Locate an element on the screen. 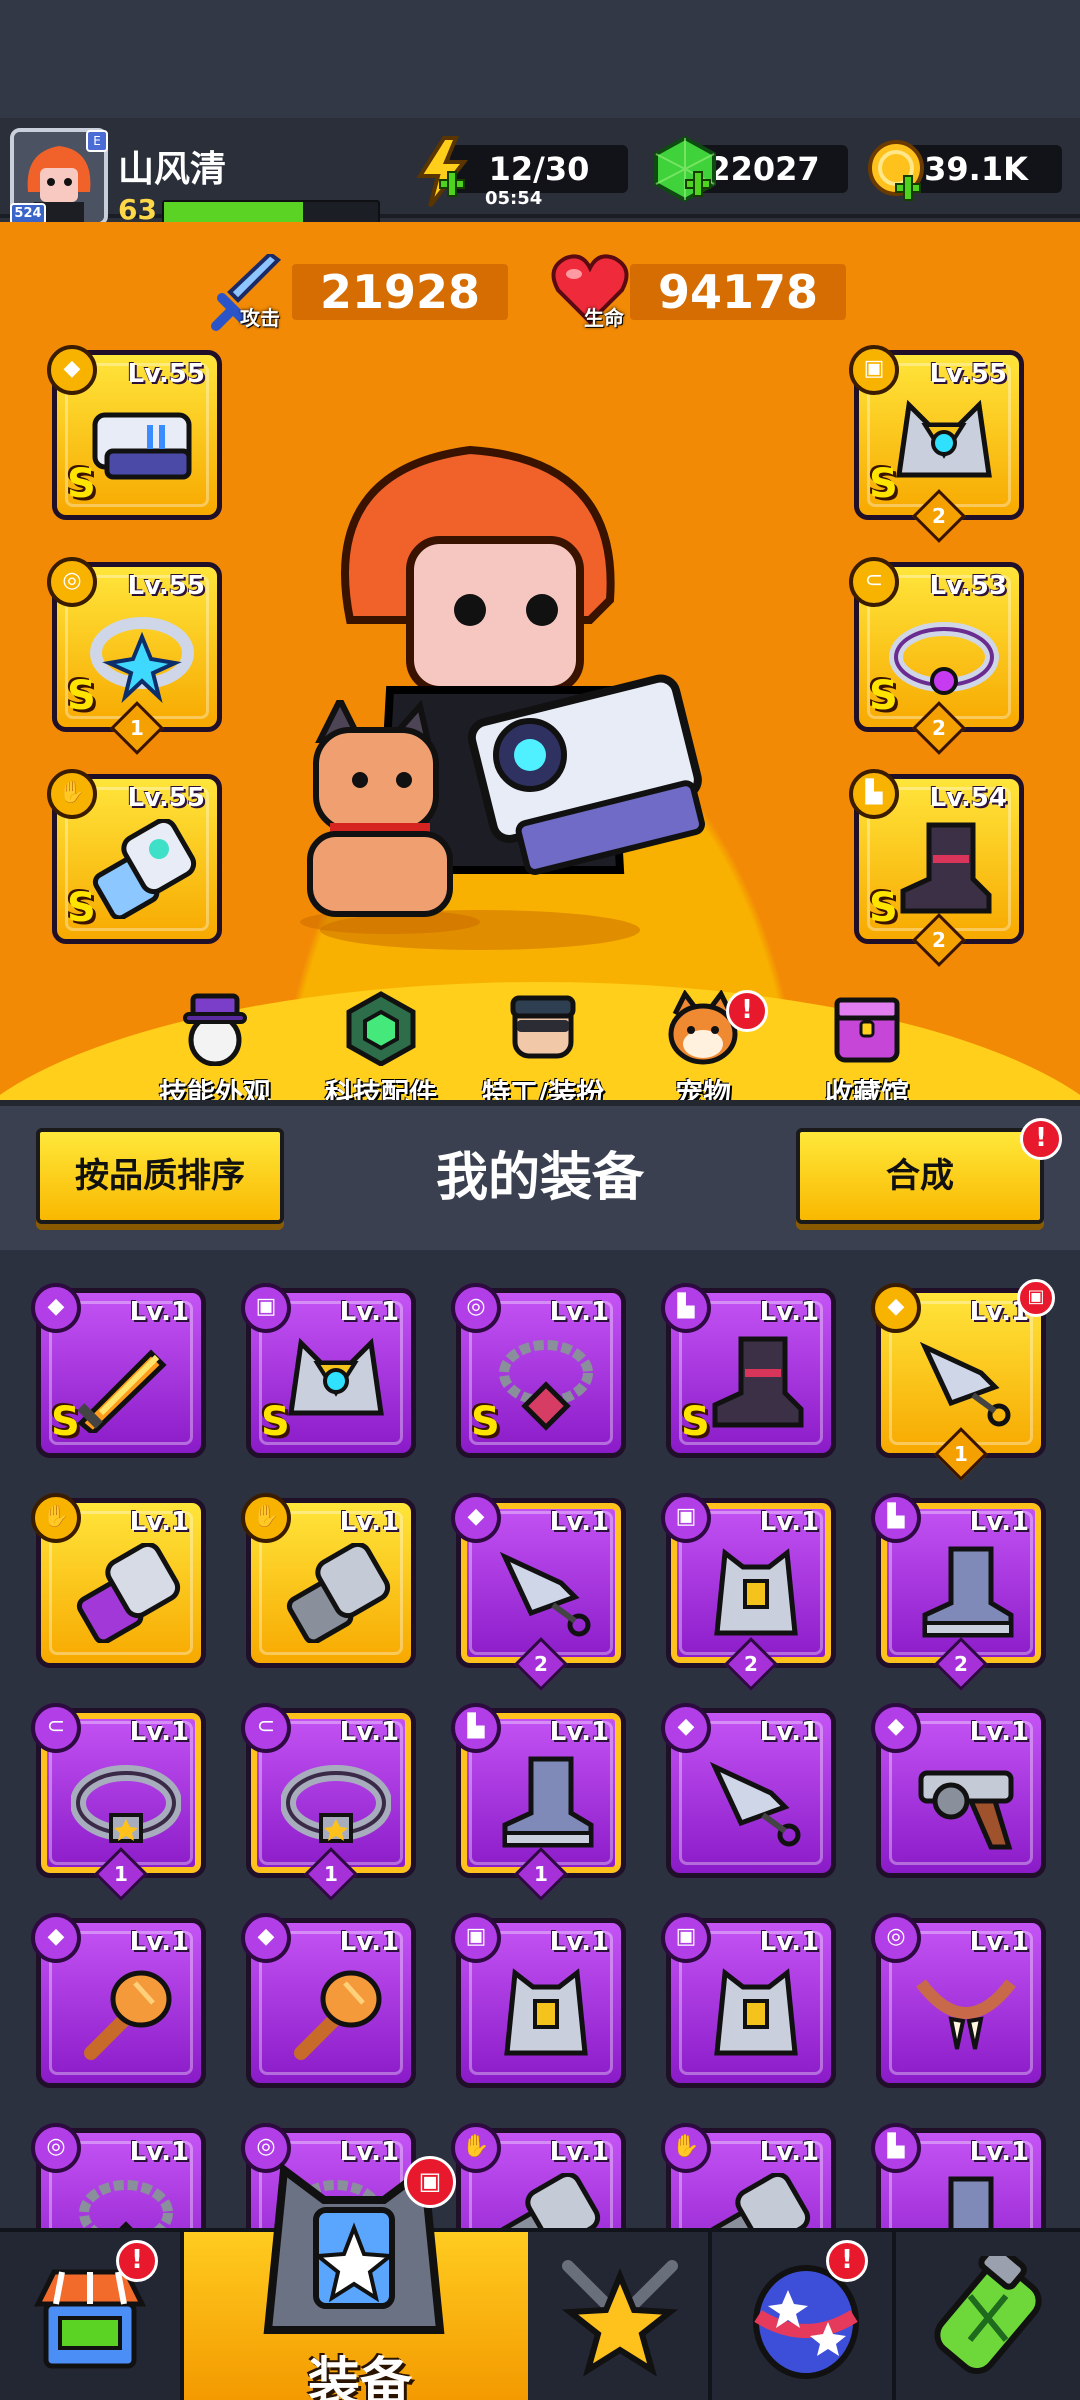 Image resolution: width=1080 pixels, height=2400 pixels. equipped-glove-slot: ✋ Lv.55 S is located at coordinates (134, 856).